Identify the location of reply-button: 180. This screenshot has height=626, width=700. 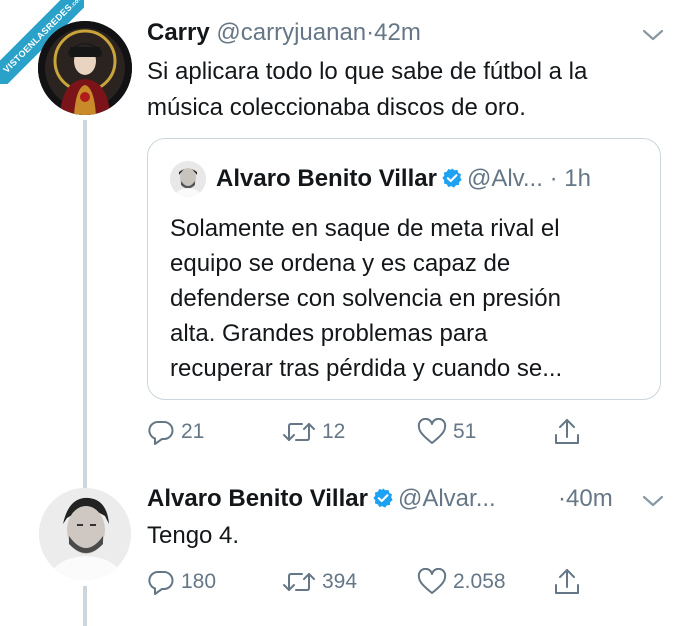
(181, 582).